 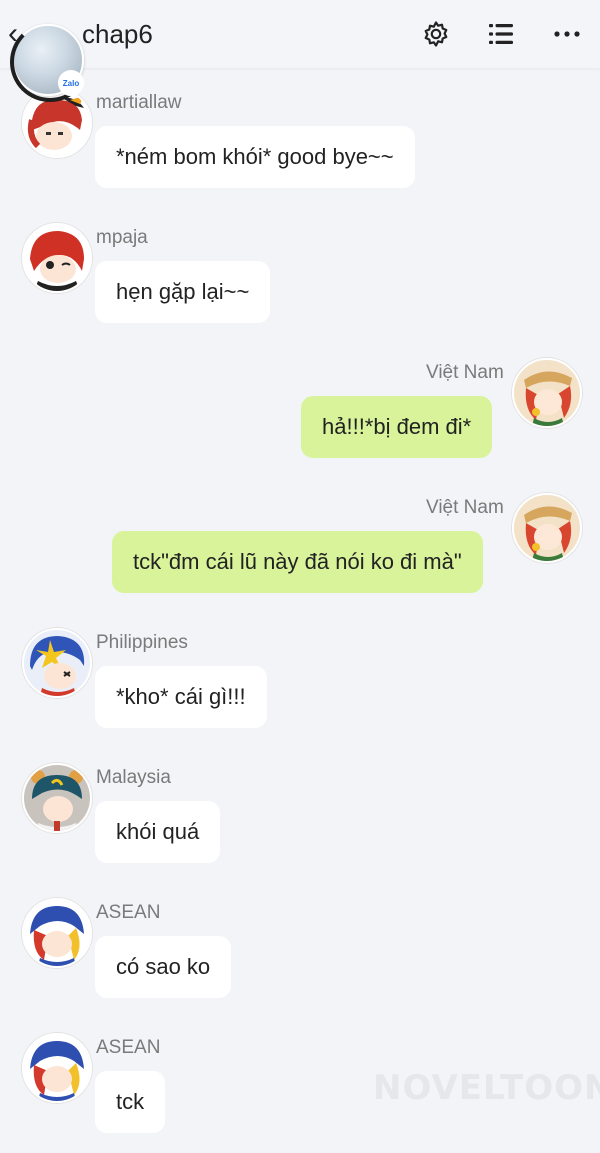 What do you see at coordinates (183, 292) in the screenshot?
I see `message-bubble: hẹn gặp lại~~` at bounding box center [183, 292].